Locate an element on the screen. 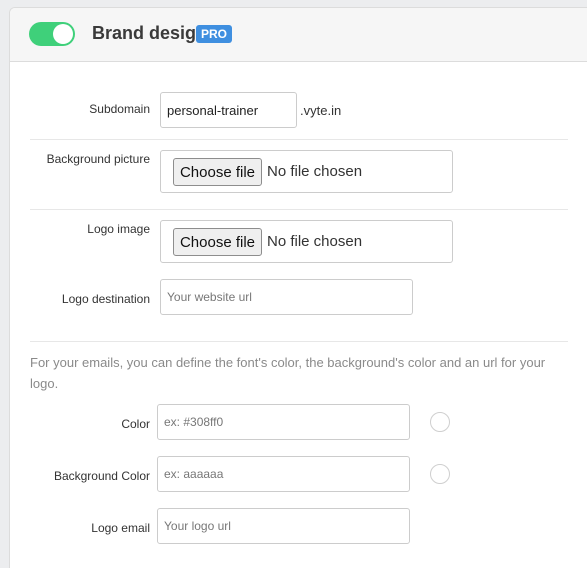 The image size is (587, 568). panel-header: Brand design PRO is located at coordinates (298, 35).